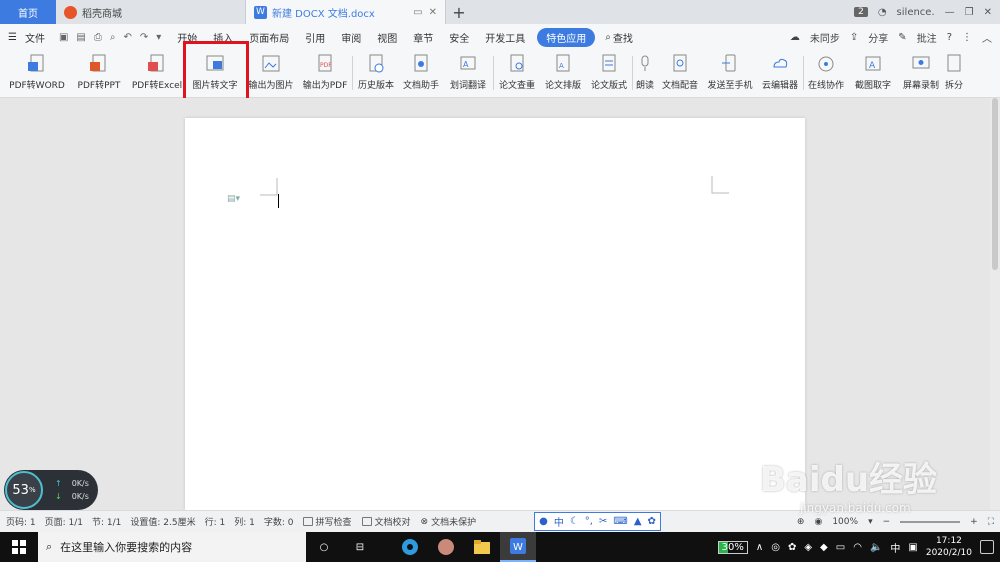 This screenshot has height=562, width=1000. Describe the element at coordinates (387, 37) in the screenshot. I see `menu-view: 视图` at that location.